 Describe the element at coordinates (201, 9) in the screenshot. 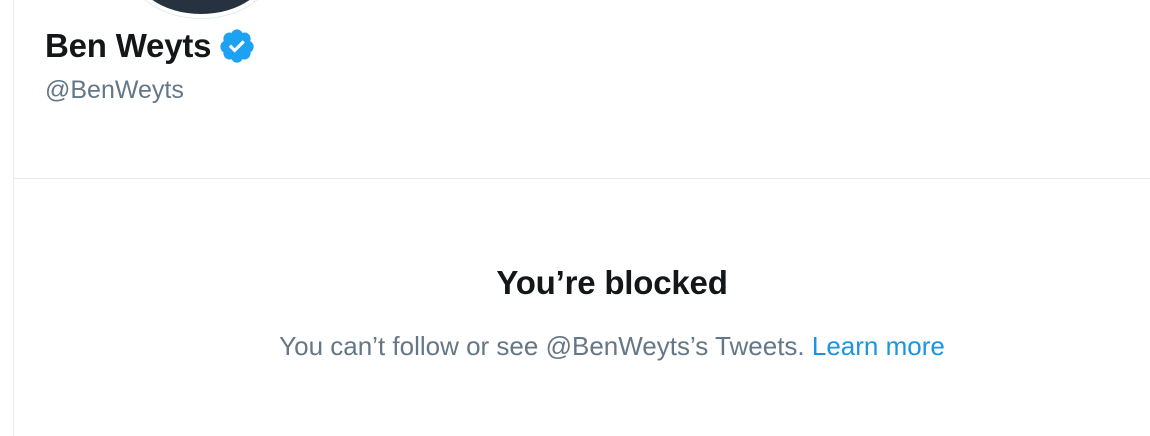

I see `avatar` at that location.